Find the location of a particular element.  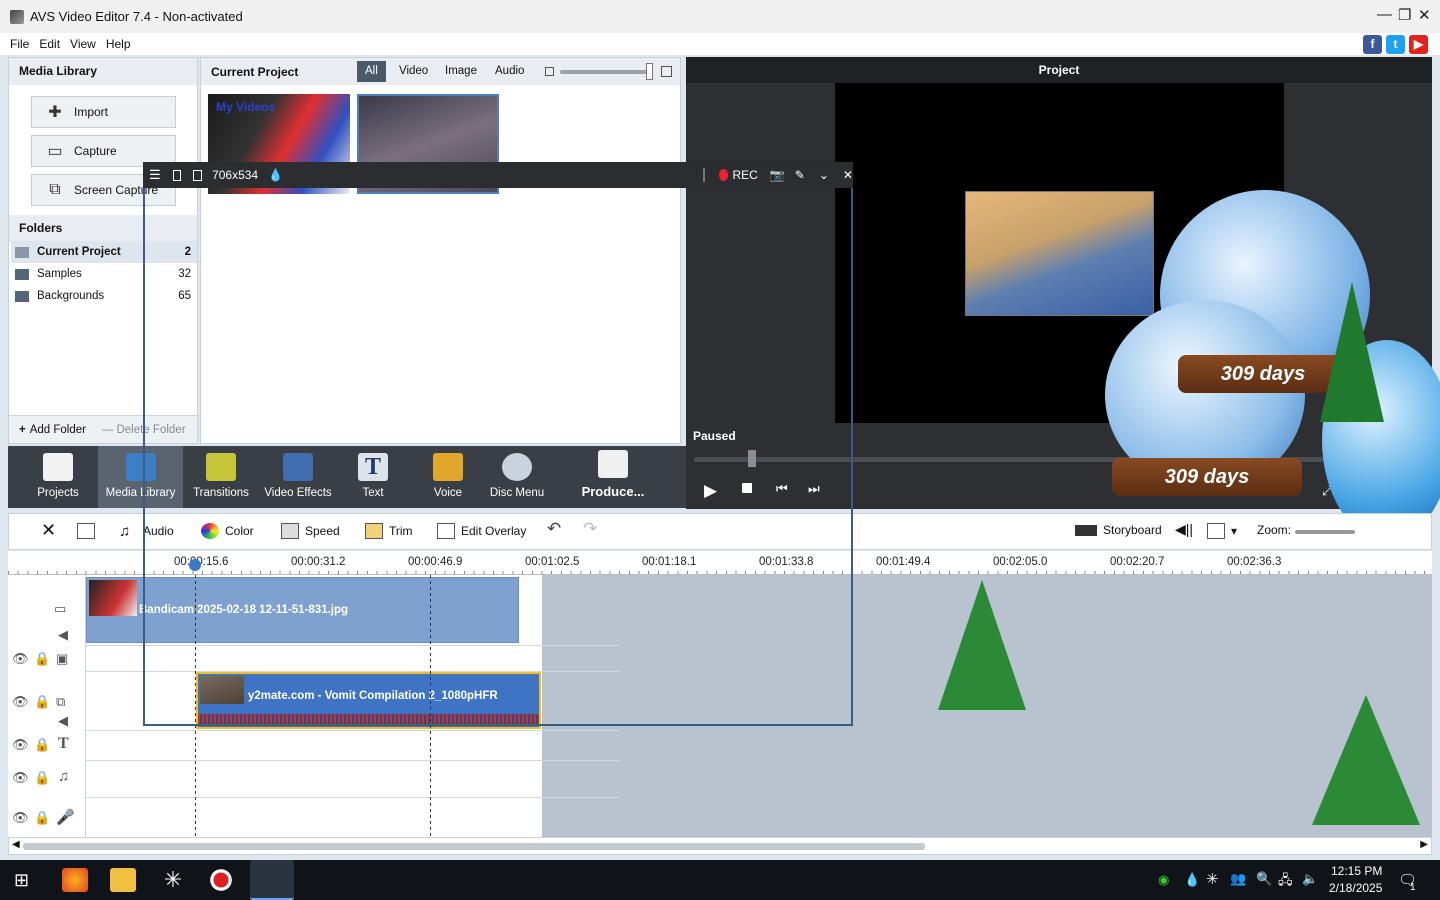

taskbar: ⊞ ✳ ◉ 💧 ✳ 👥 🔍 🖧 🔈 12:15 PM 2/18/2025 🗨 1 is located at coordinates (720, 880).